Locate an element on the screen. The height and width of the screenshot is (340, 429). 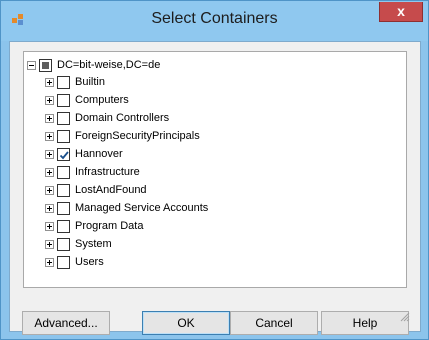
tree-node-program-data: Program Data is located at coordinates (94, 226).